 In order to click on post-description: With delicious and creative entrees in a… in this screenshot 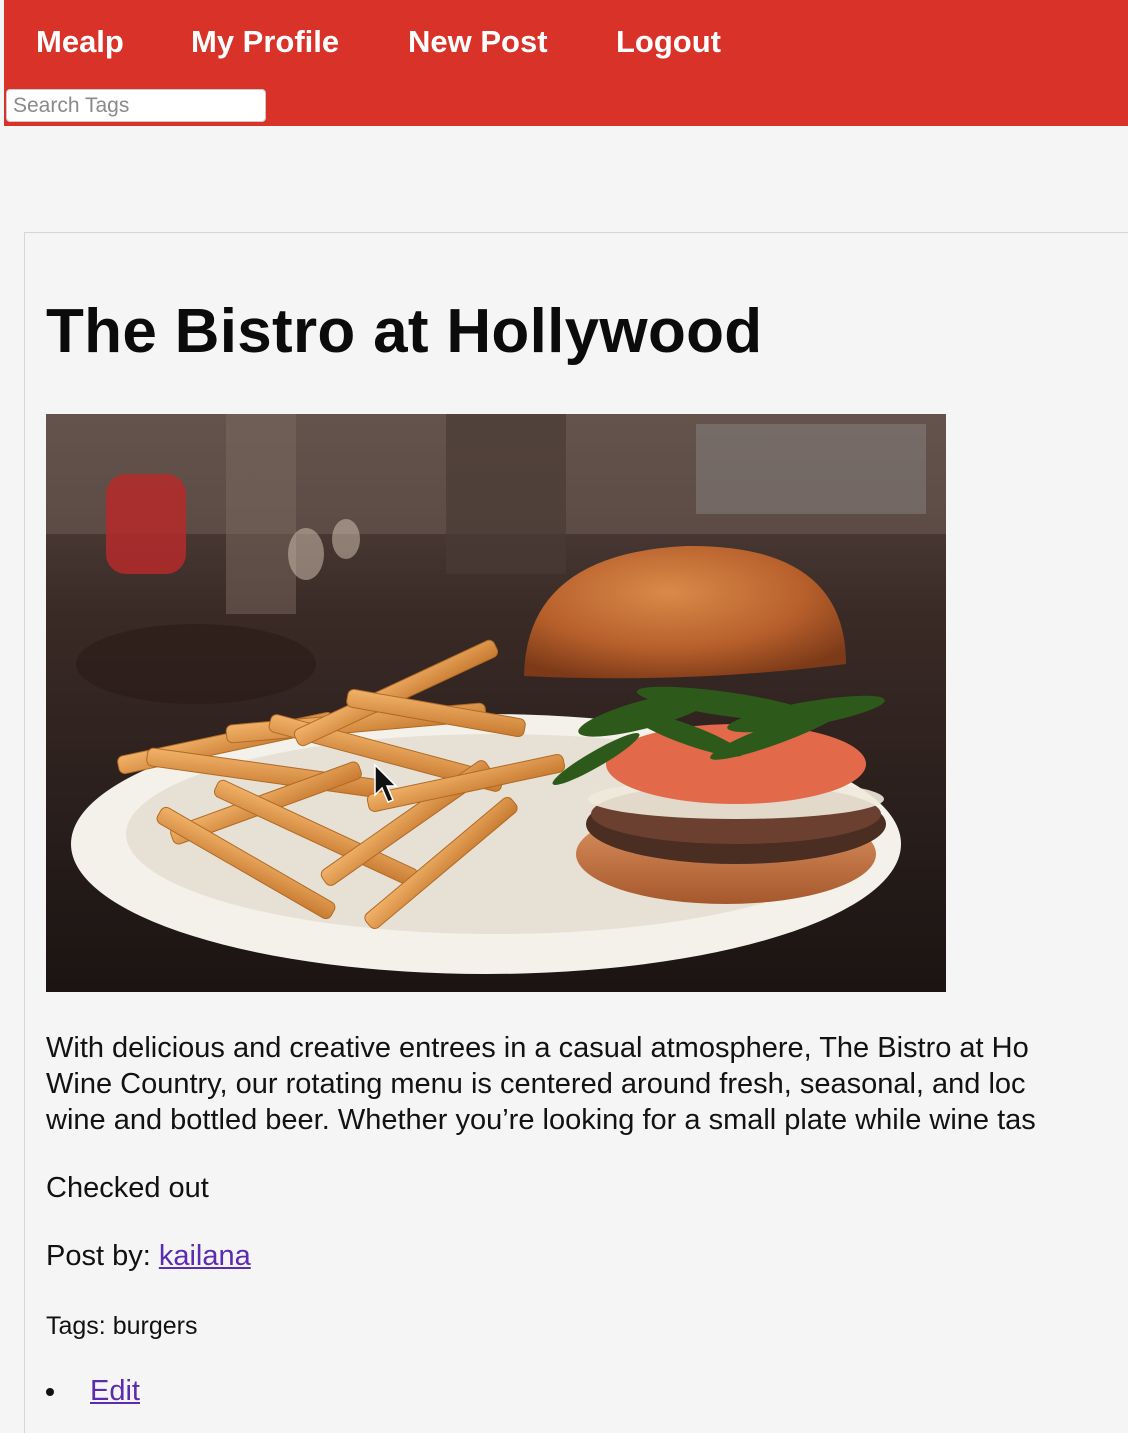, I will do `click(587, 1084)`.